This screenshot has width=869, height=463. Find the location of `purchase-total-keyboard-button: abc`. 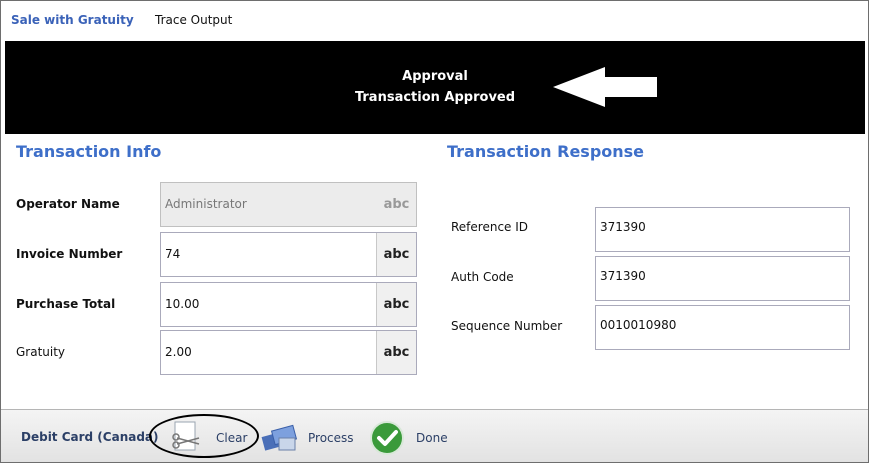

purchase-total-keyboard-button: abc is located at coordinates (396, 304).